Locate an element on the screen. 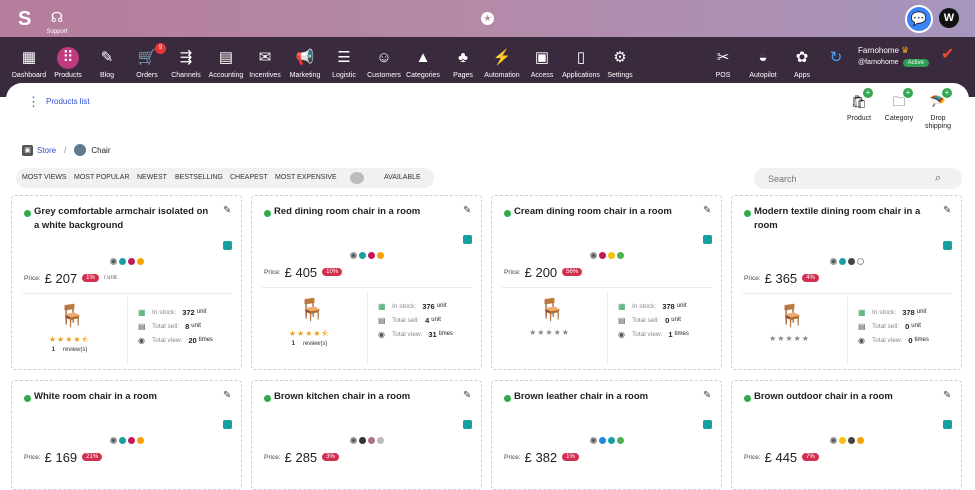 Image resolution: width=975 pixels, height=490 pixels. chat-button: 💬 is located at coordinates (919, 19).